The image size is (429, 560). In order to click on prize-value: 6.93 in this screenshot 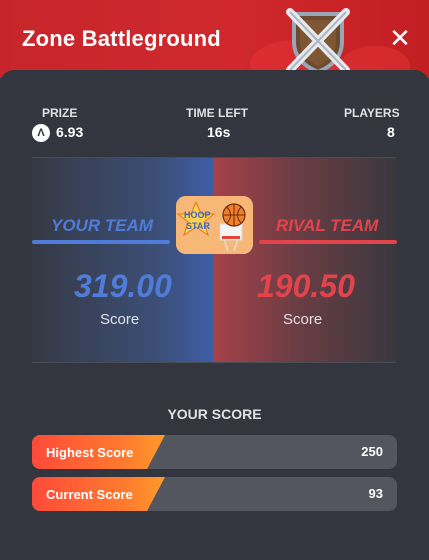, I will do `click(70, 132)`.